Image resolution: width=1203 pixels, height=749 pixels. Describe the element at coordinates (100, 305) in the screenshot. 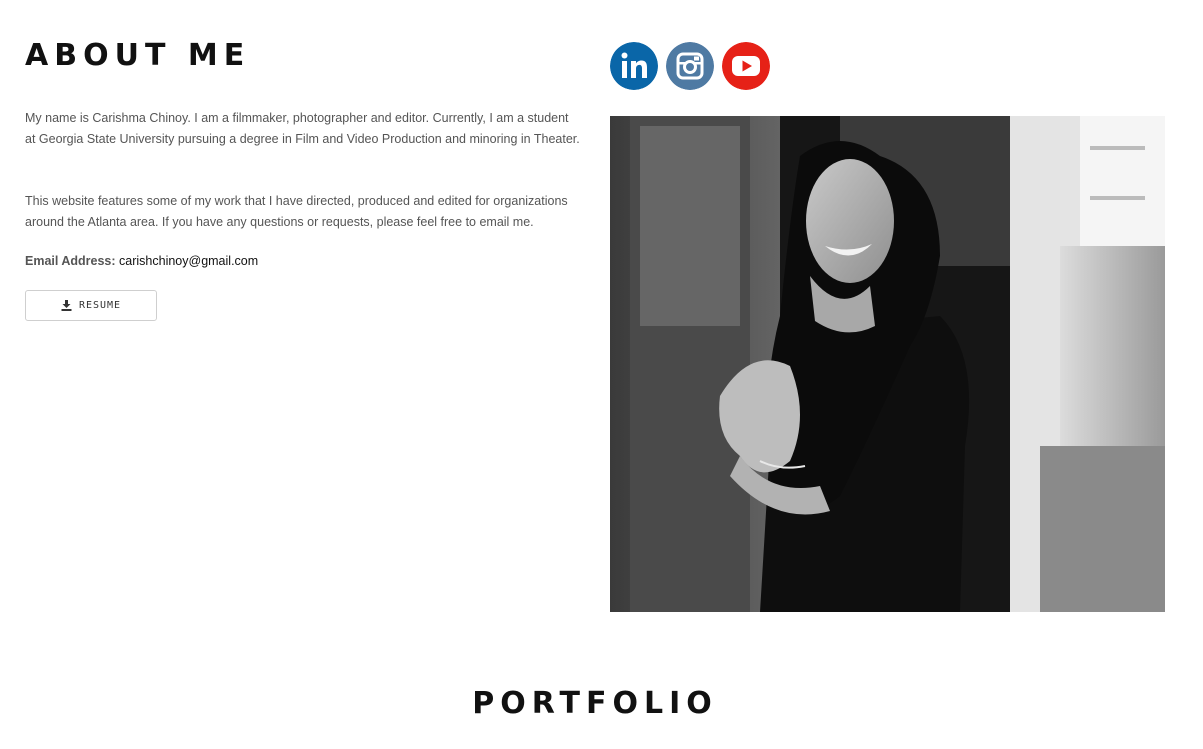

I see `resume-label: RESUME` at that location.